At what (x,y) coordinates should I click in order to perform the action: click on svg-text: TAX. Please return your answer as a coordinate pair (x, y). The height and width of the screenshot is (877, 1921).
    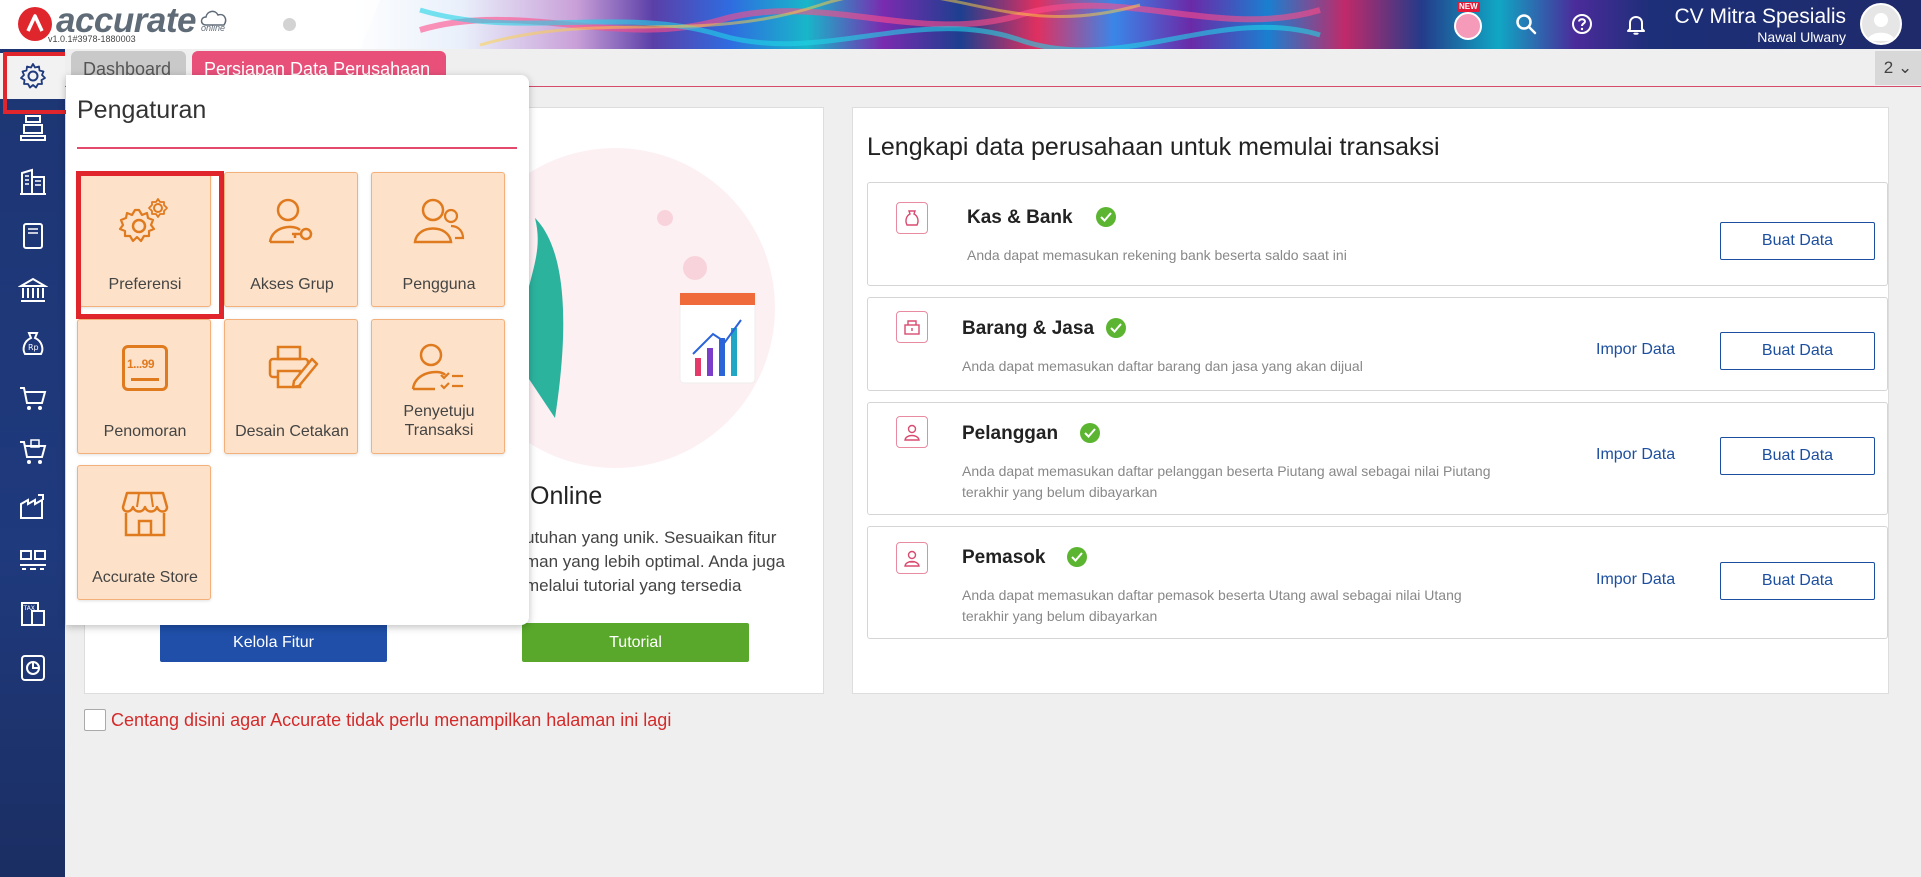
    Looking at the image, I should click on (28, 608).